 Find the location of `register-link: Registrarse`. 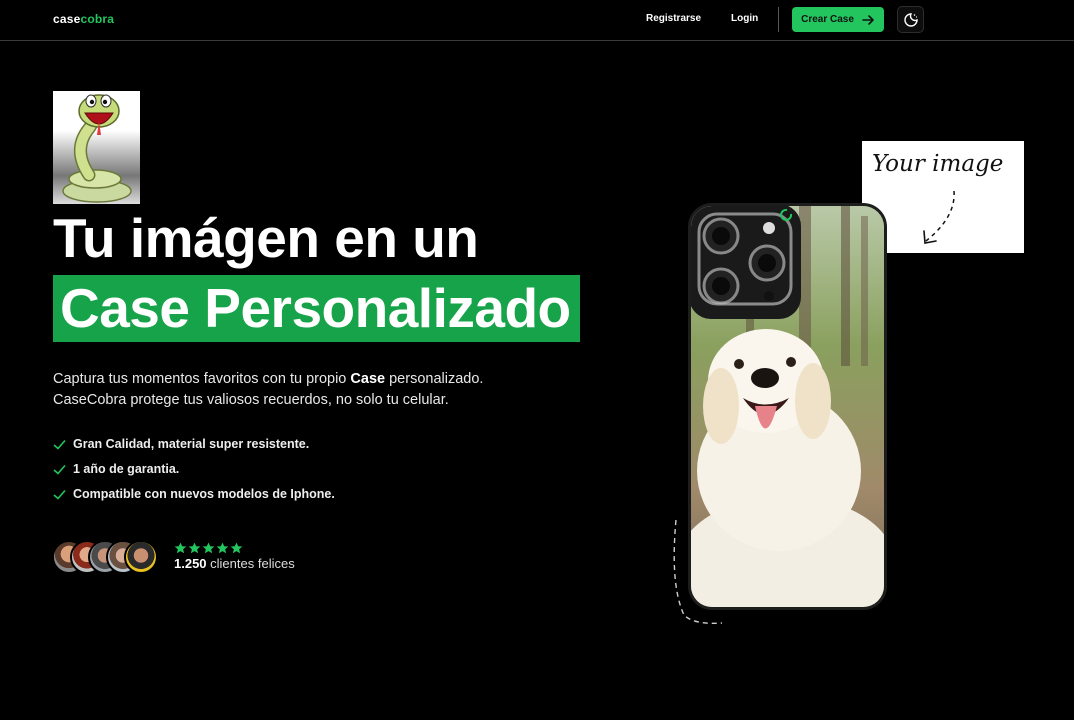

register-link: Registrarse is located at coordinates (673, 18).